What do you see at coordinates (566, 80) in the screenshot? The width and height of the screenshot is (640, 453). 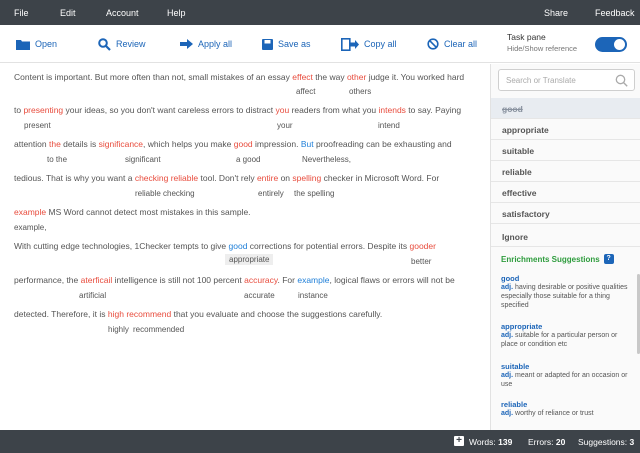 I see `search-box: Search or Translate` at bounding box center [566, 80].